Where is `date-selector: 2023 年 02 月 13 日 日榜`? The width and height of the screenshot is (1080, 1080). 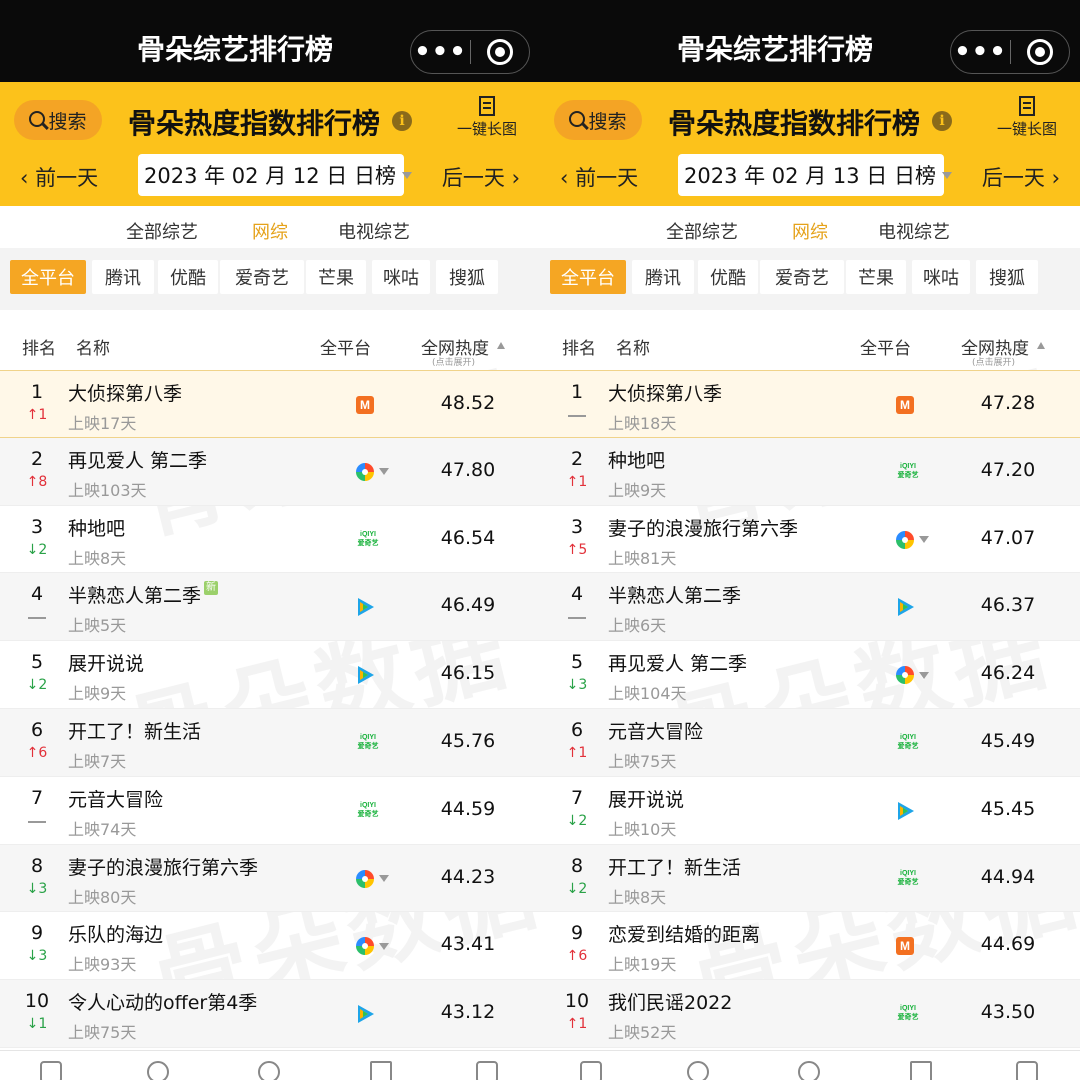 date-selector: 2023 年 02 月 13 日 日榜 is located at coordinates (815, 175).